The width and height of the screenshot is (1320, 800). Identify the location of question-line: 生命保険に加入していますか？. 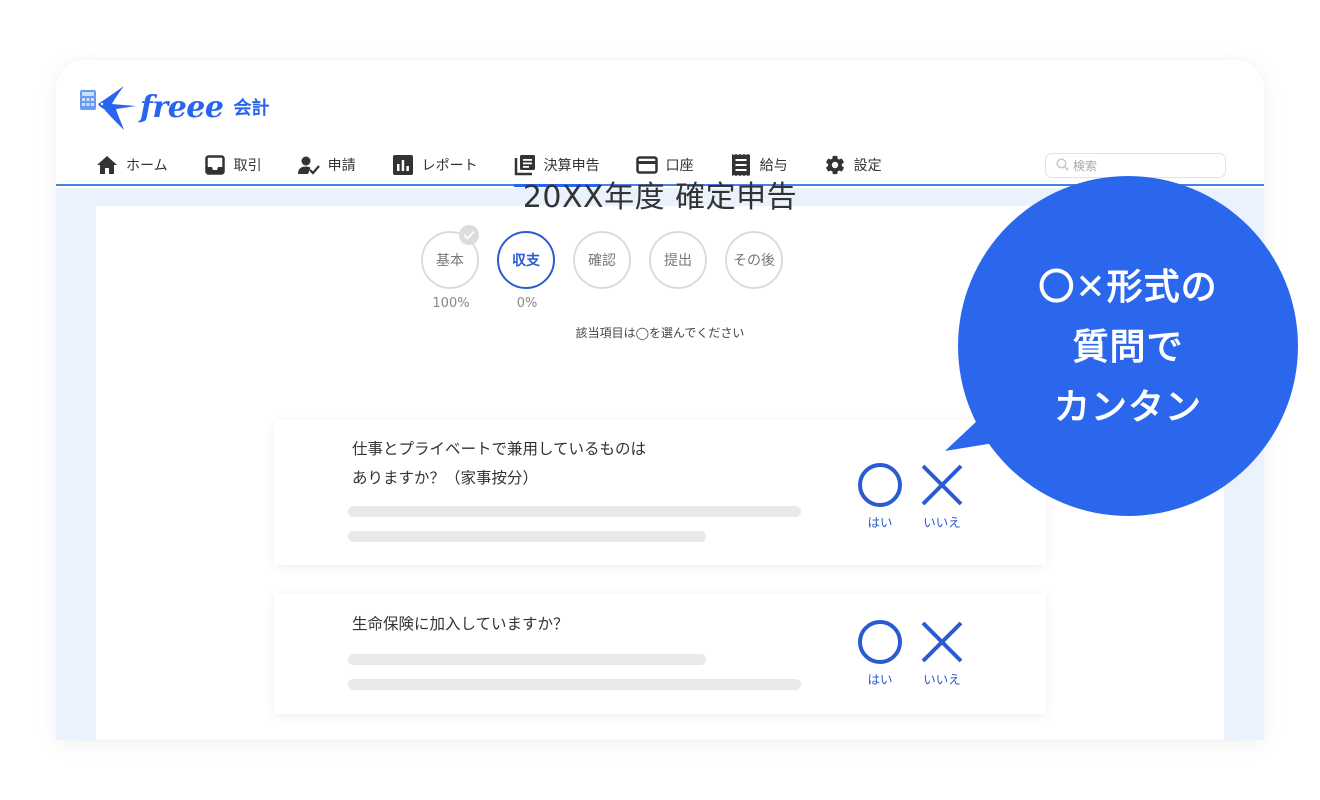
(460, 624).